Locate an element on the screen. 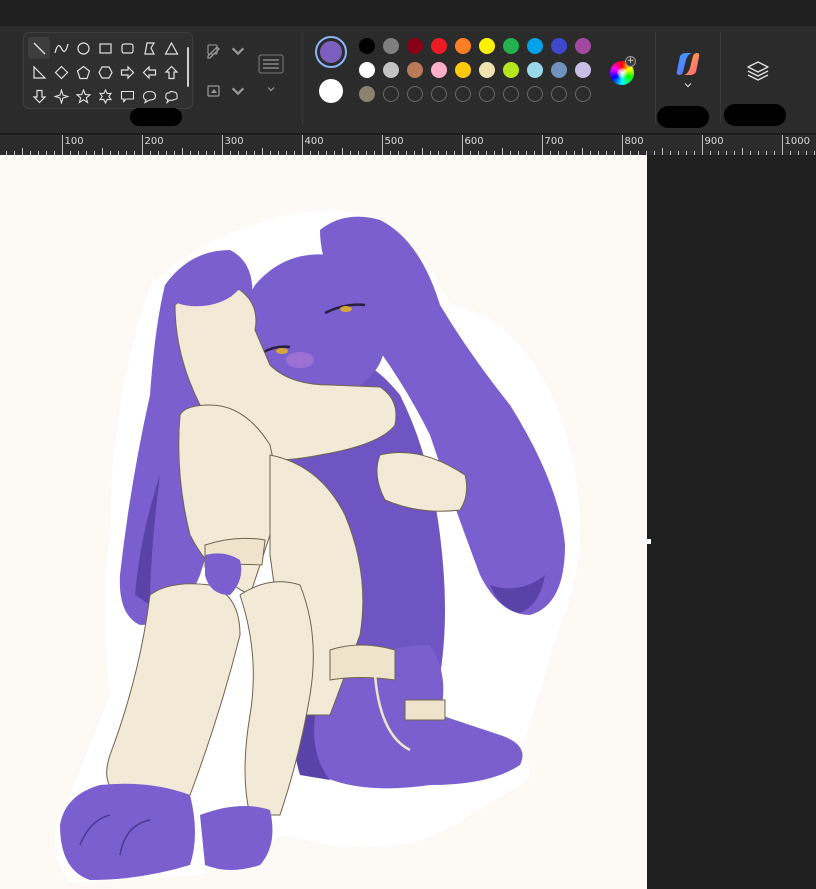  shape-pentagon-button is located at coordinates (83, 72).